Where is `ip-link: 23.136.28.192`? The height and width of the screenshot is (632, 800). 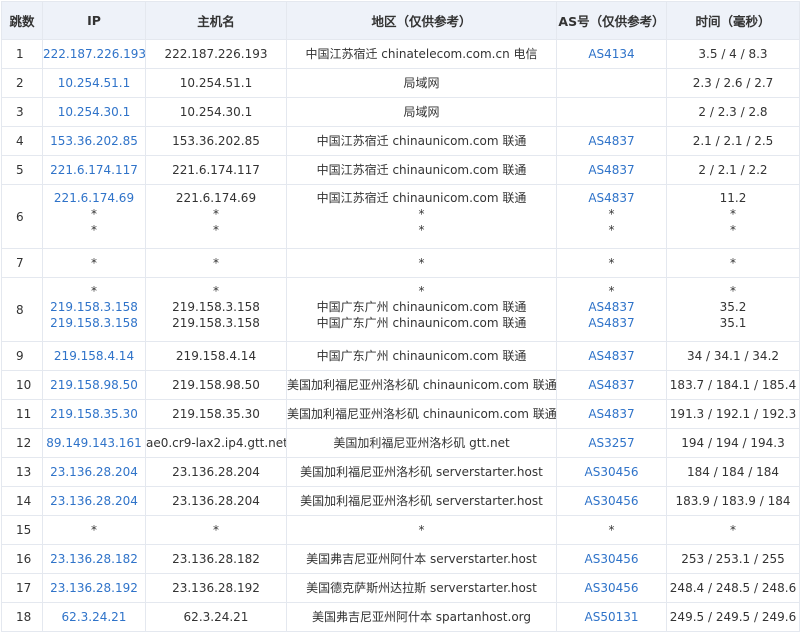
ip-link: 23.136.28.192 is located at coordinates (94, 588).